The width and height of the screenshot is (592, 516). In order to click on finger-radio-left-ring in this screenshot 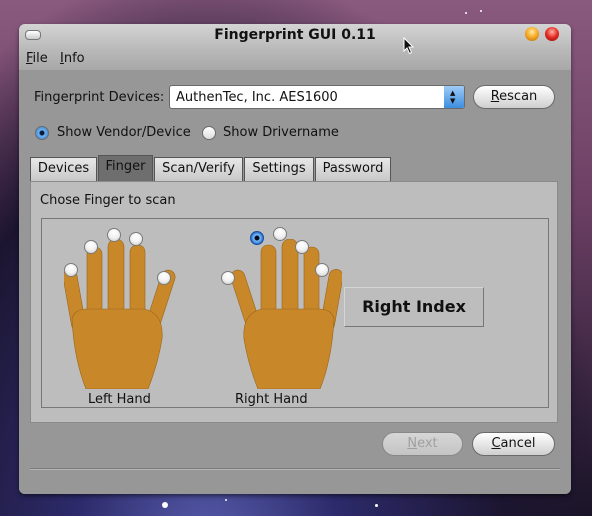, I will do `click(91, 247)`.